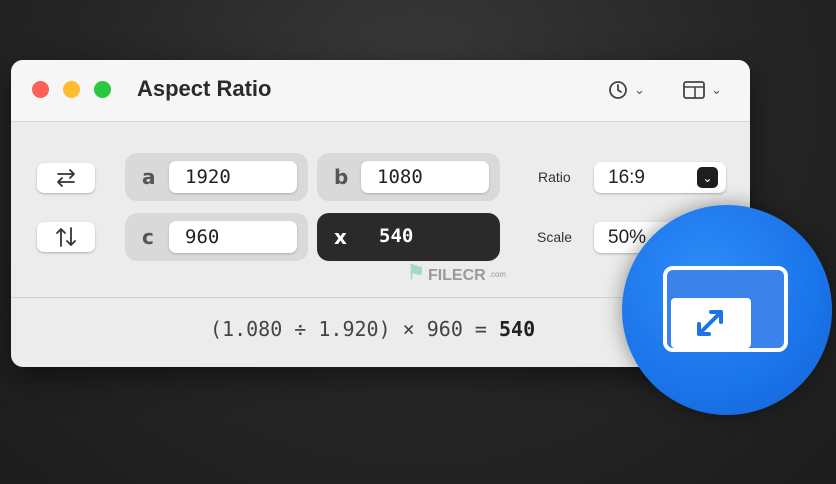  I want to click on watermark: ⚑ FILECR .com, so click(456, 272).